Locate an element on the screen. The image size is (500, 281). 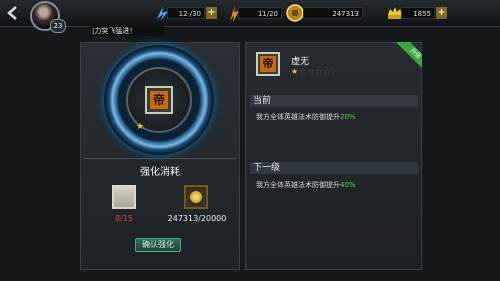
ingot-value: 1855 is located at coordinates (418, 13).